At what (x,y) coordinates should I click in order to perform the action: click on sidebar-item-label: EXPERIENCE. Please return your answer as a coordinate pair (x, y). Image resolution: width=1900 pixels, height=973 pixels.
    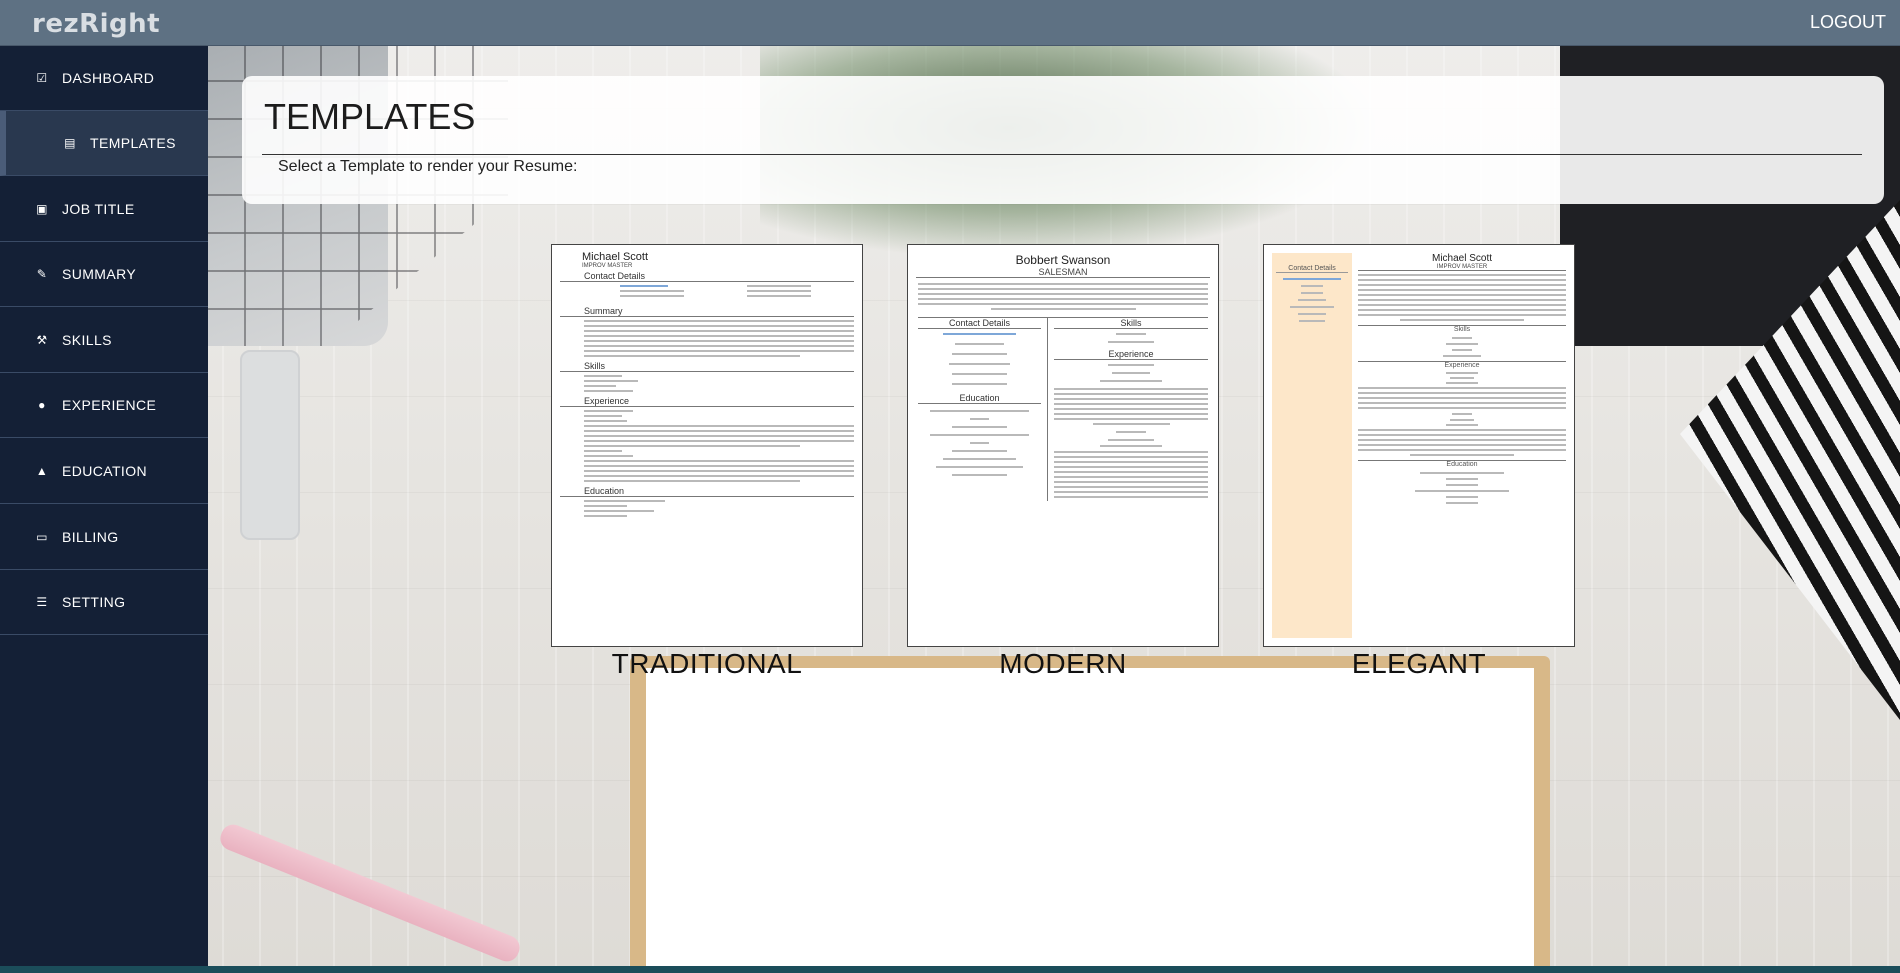
    Looking at the image, I should click on (109, 405).